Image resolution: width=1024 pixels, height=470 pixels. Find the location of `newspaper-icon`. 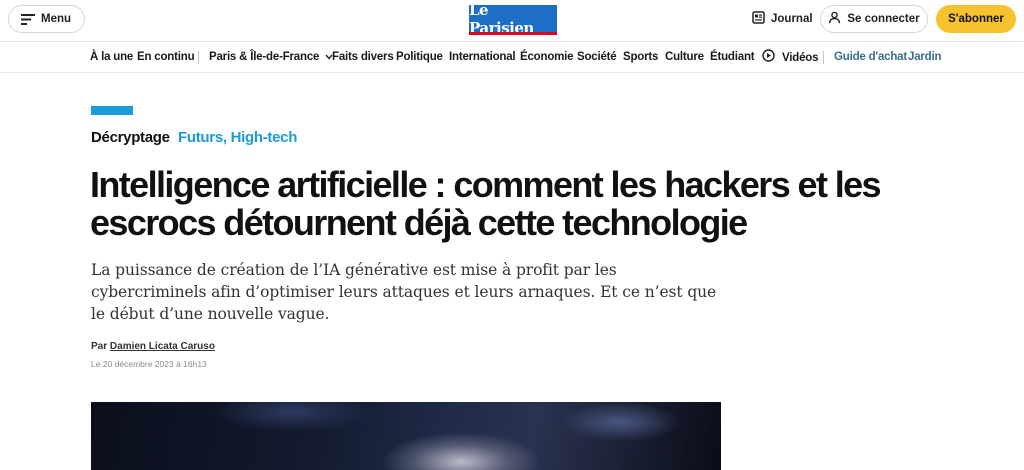

newspaper-icon is located at coordinates (758, 19).